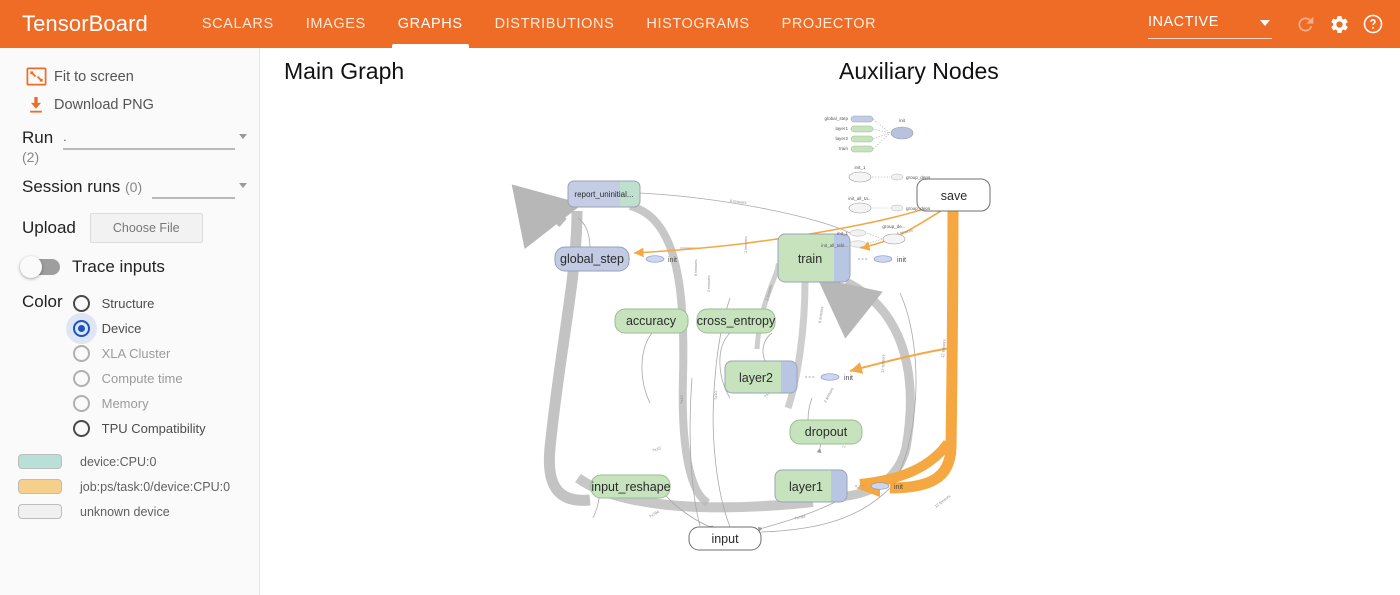  What do you see at coordinates (104, 104) in the screenshot?
I see `download-png-label: Download PNG` at bounding box center [104, 104].